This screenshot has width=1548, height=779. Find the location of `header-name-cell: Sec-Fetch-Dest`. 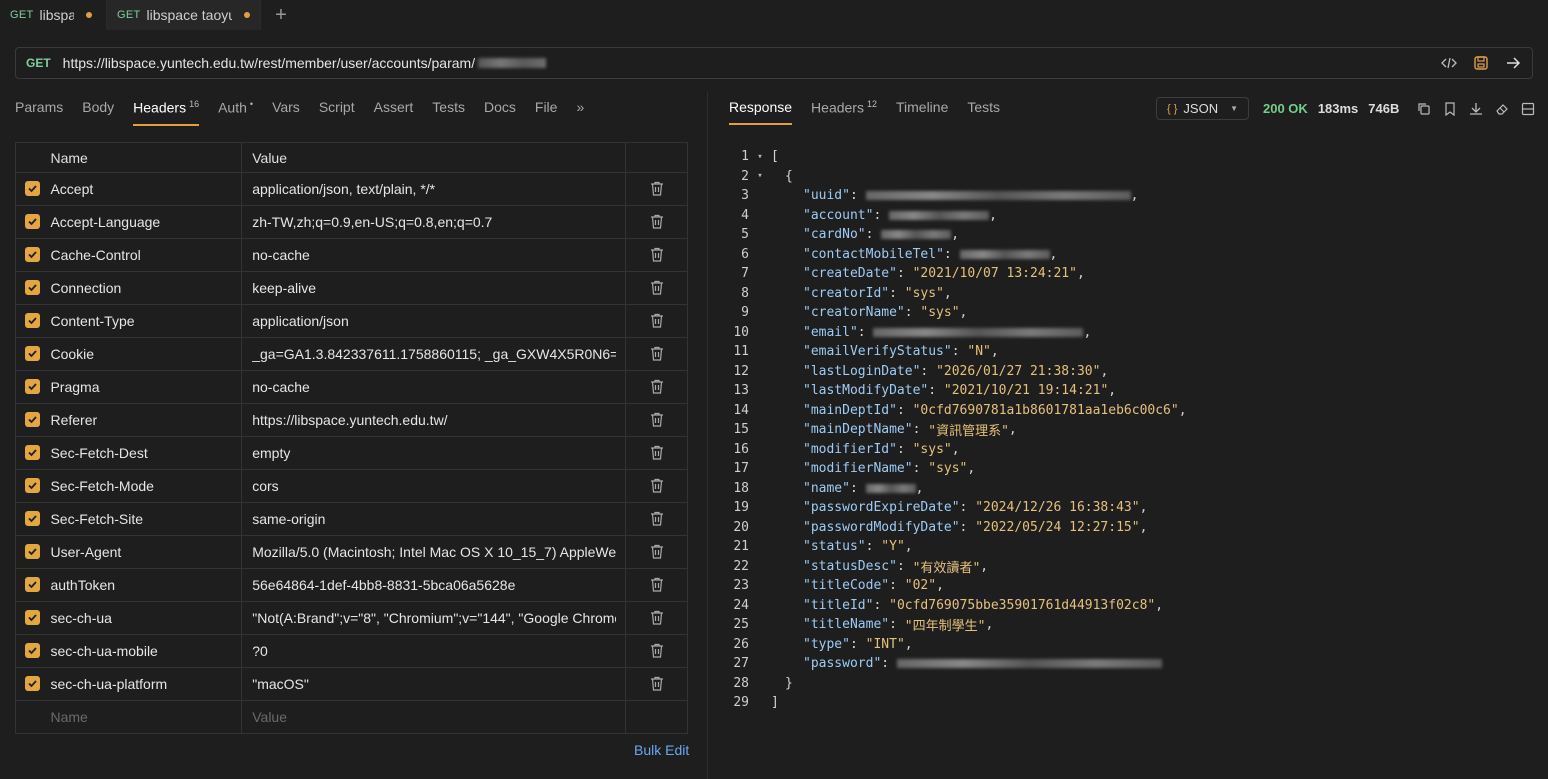

header-name-cell: Sec-Fetch-Dest is located at coordinates (142, 453).